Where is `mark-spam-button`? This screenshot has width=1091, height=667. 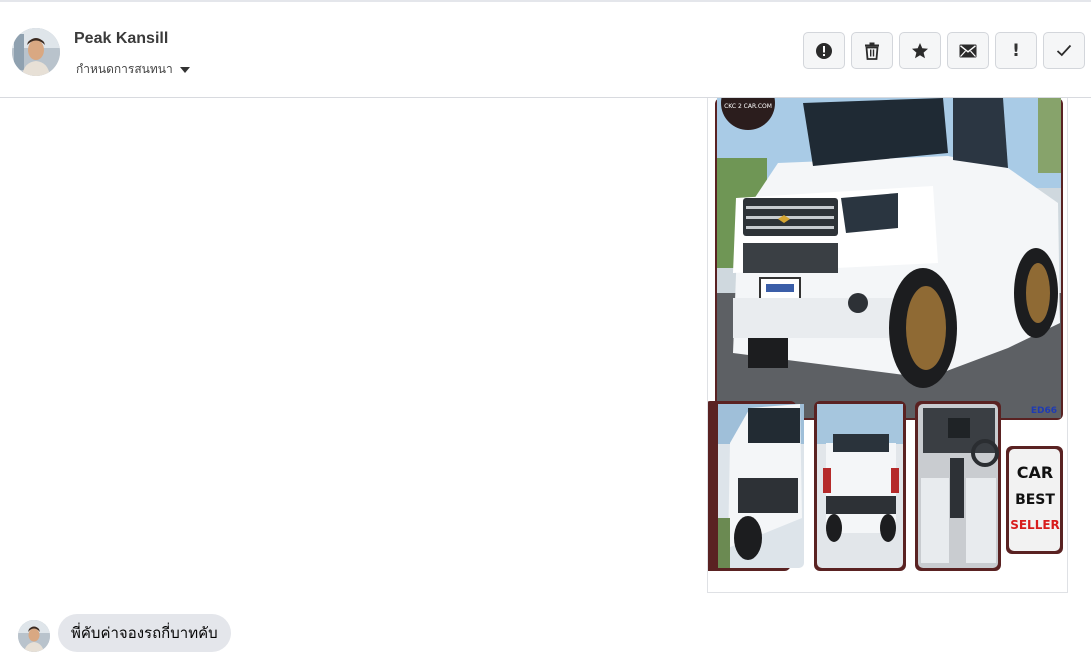
mark-spam-button is located at coordinates (824, 50).